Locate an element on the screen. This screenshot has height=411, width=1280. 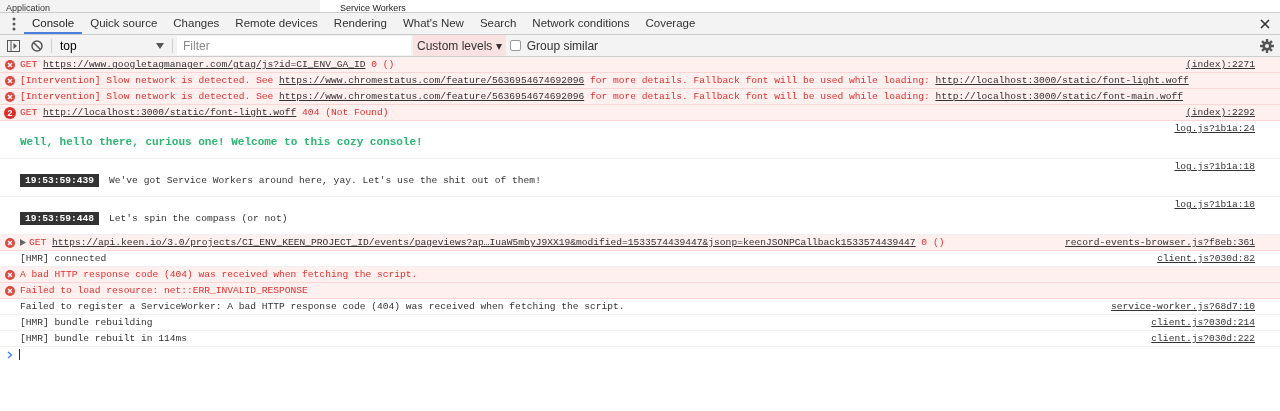
message-text: [HMR] bundle rebuilding is located at coordinates (86, 323).